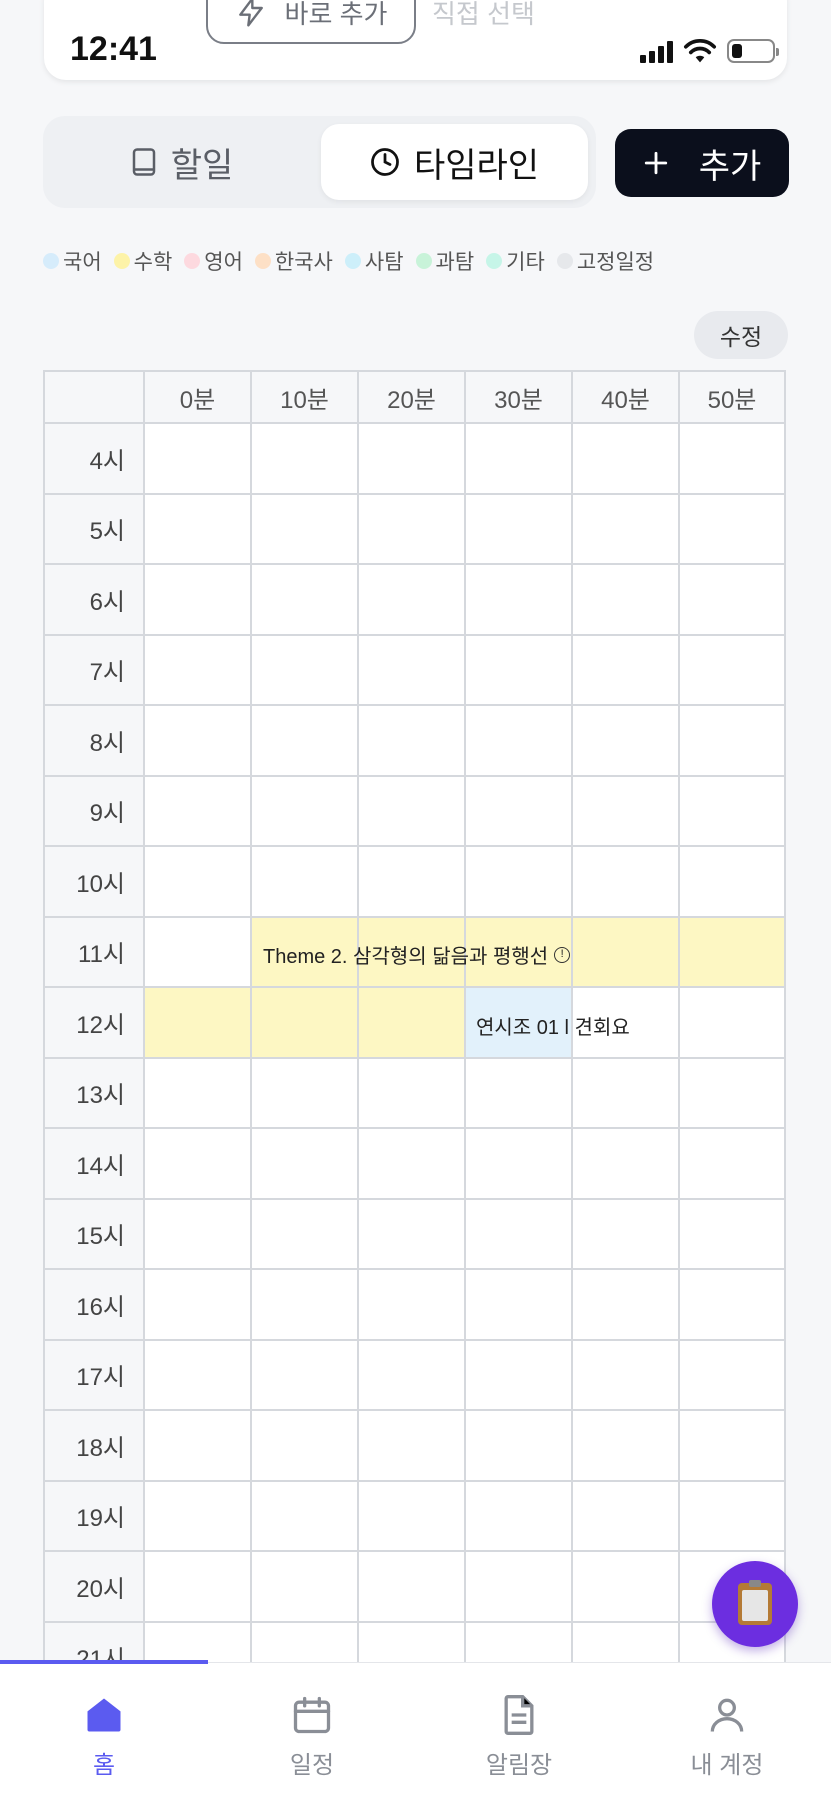 This screenshot has width=831, height=1800. Describe the element at coordinates (702, 163) in the screenshot. I see `add-button: 추가` at that location.